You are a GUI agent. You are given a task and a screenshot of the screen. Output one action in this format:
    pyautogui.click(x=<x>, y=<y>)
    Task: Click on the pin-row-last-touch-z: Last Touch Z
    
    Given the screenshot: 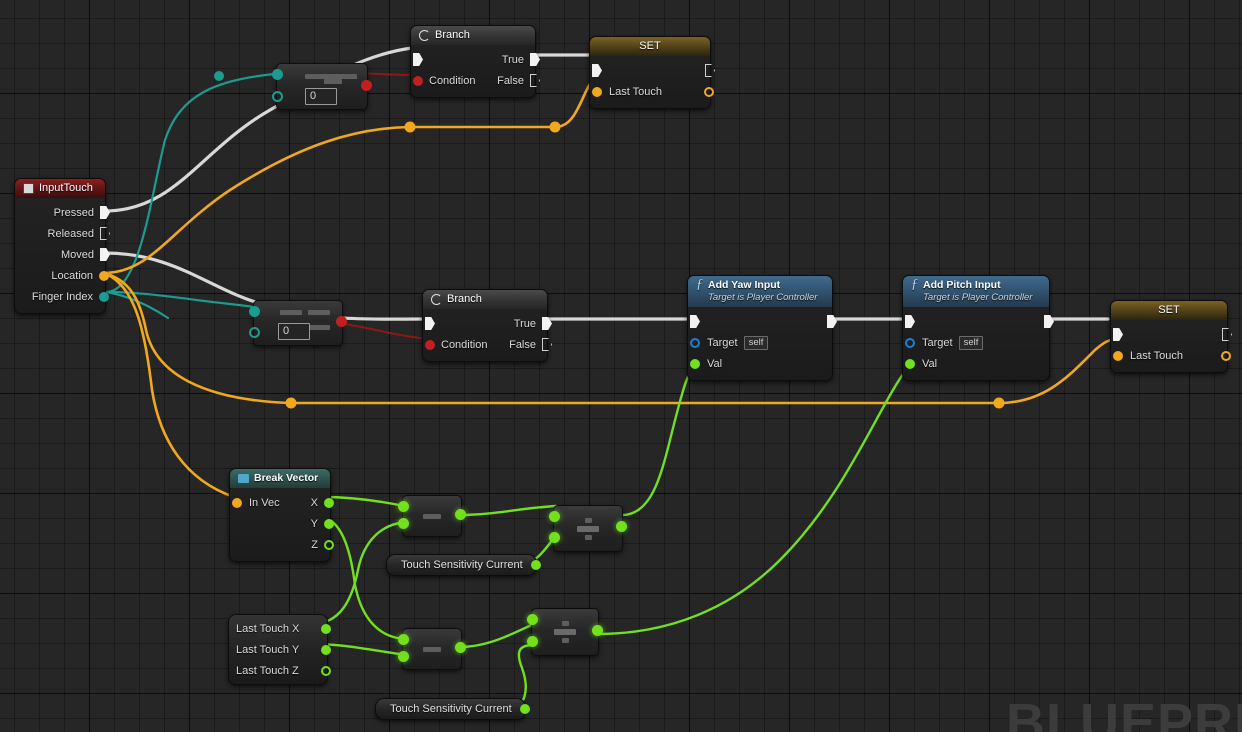 What is the action you would take?
    pyautogui.click(x=280, y=670)
    